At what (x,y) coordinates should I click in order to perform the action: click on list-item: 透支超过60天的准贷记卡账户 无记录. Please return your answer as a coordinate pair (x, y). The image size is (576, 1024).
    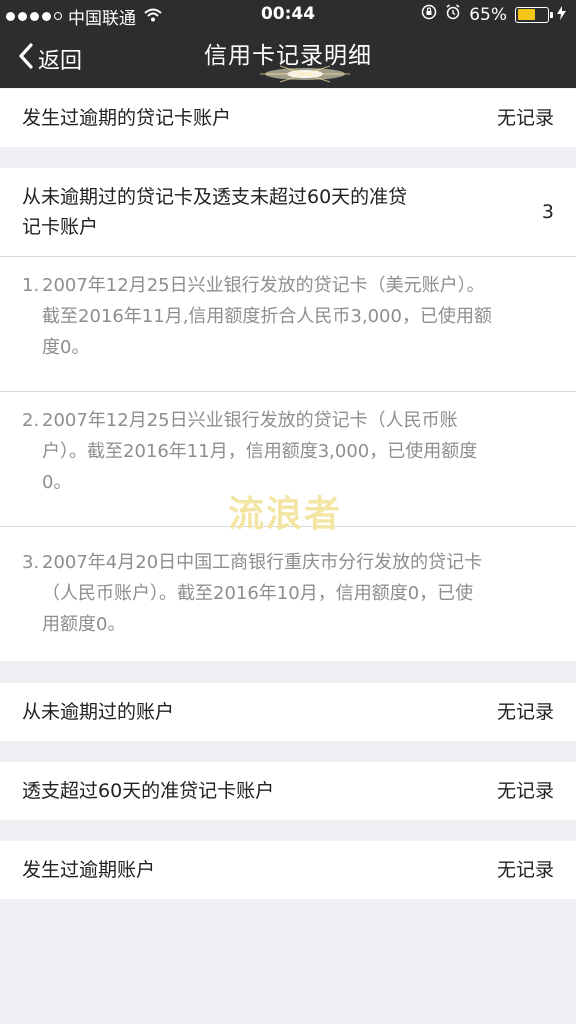
    Looking at the image, I should click on (288, 791).